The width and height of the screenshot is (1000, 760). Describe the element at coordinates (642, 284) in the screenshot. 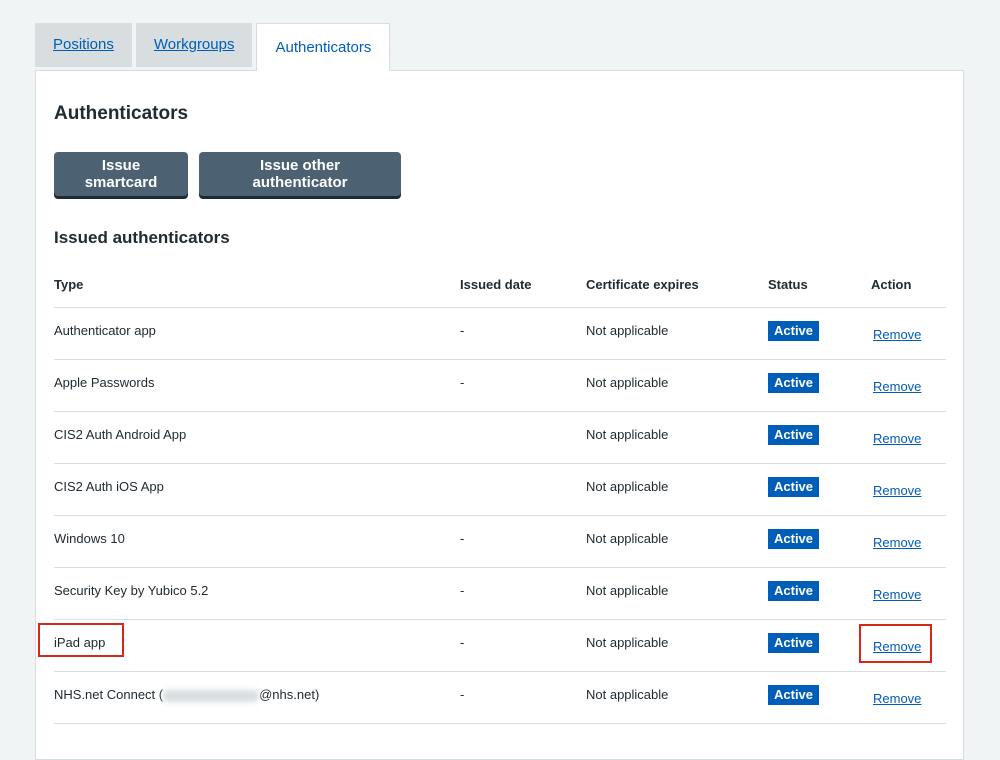

I see `header-certificate-expires: Certificate expires` at that location.